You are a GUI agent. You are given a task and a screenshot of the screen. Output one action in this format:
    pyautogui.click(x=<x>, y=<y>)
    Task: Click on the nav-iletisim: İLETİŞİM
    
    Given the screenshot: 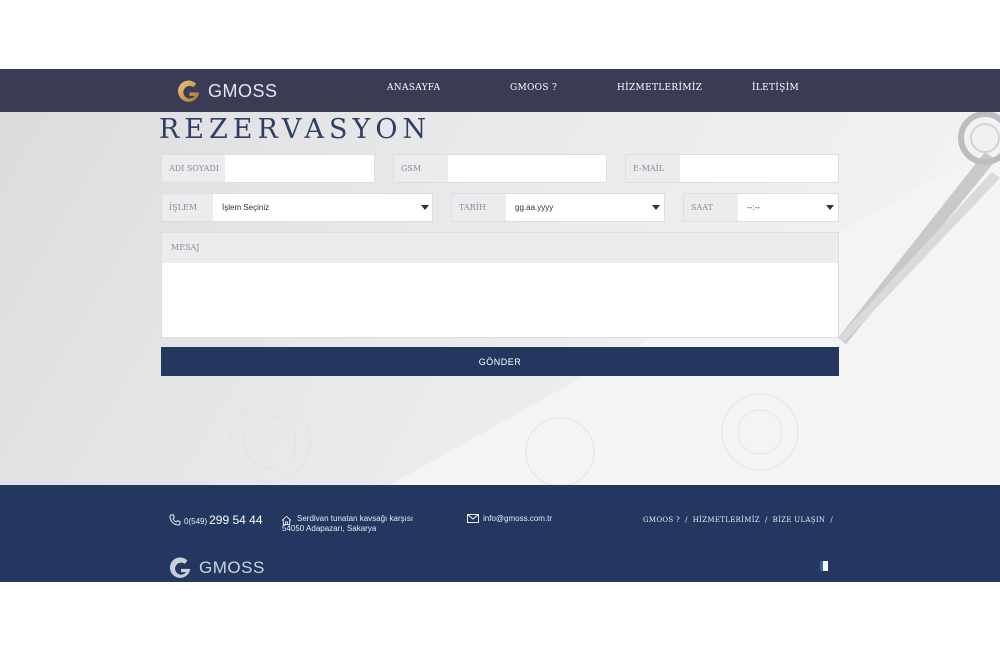 What is the action you would take?
    pyautogui.click(x=775, y=88)
    